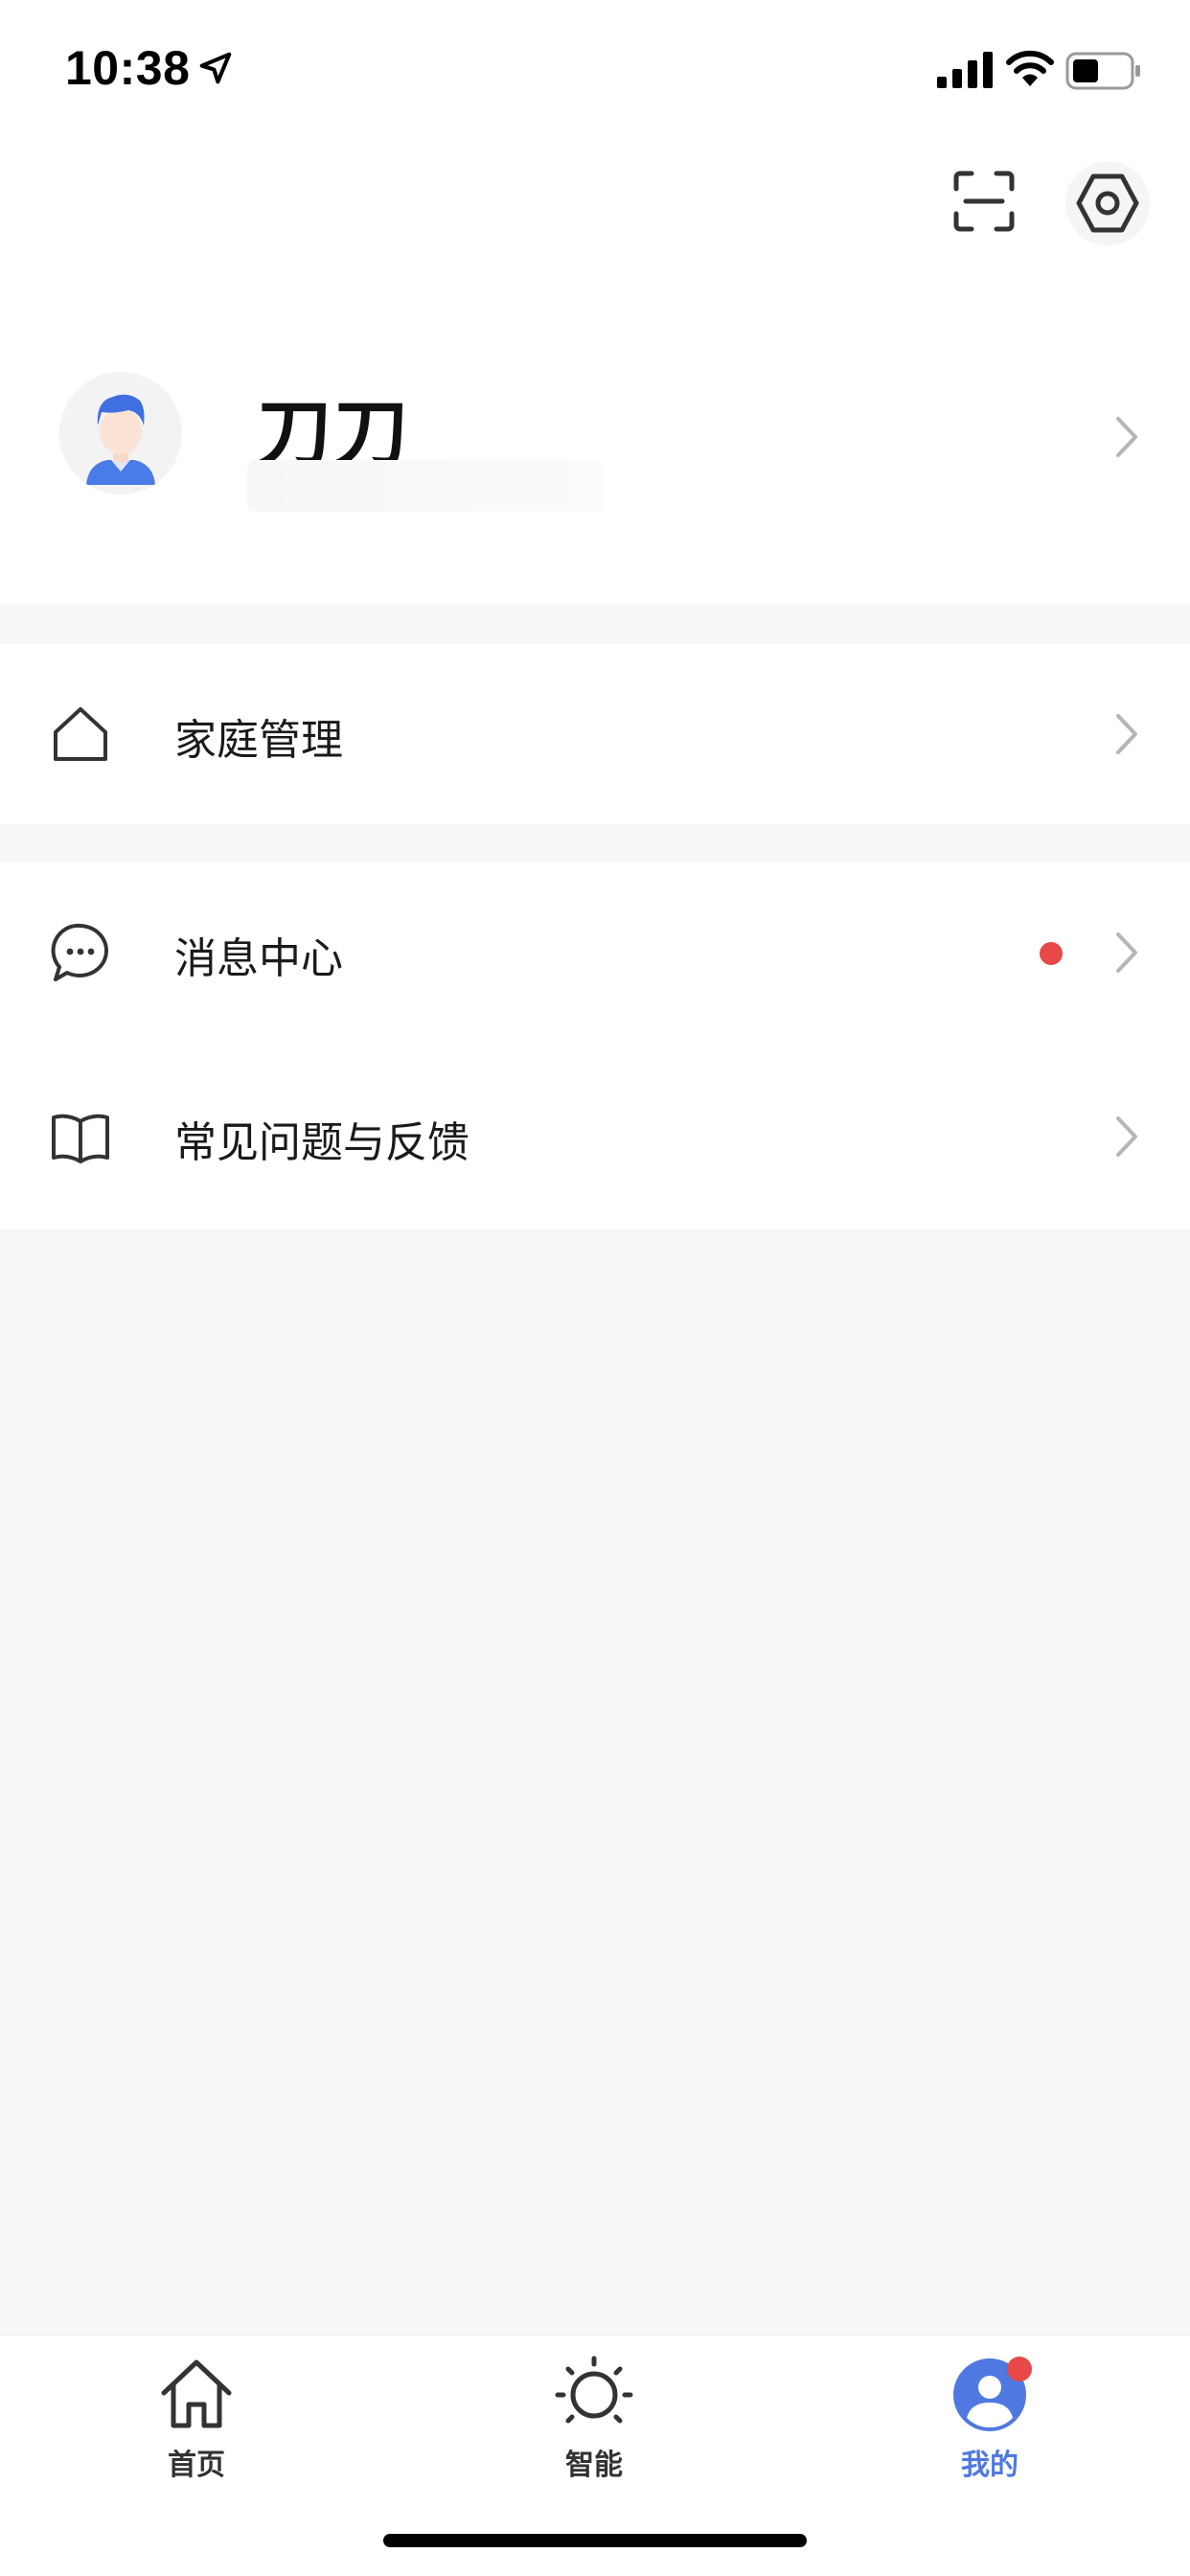  Describe the element at coordinates (216, 68) in the screenshot. I see `location-arrow-icon` at that location.